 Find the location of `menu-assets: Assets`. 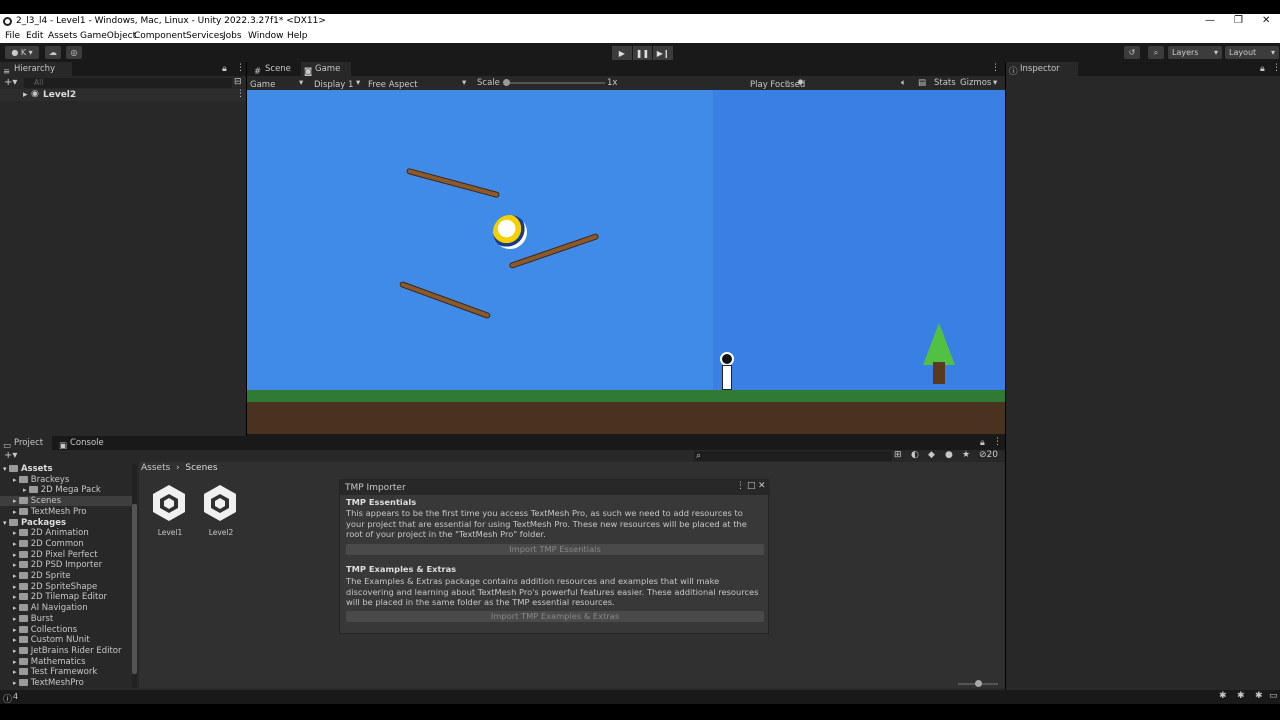

menu-assets: Assets is located at coordinates (62, 36).